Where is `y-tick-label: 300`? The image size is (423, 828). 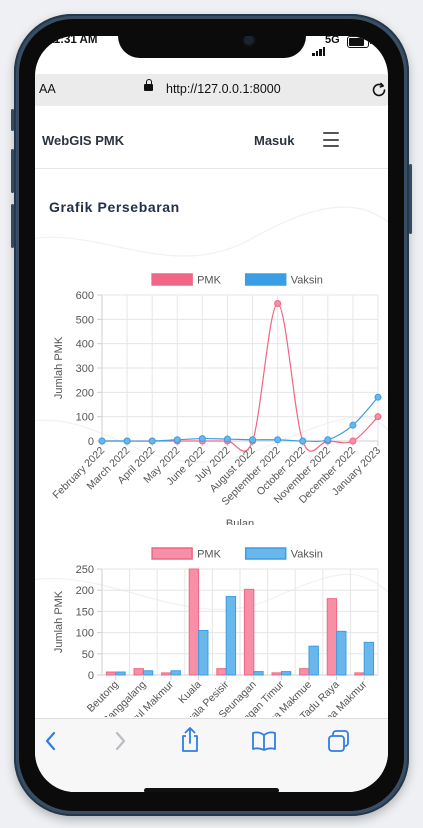 y-tick-label: 300 is located at coordinates (85, 369).